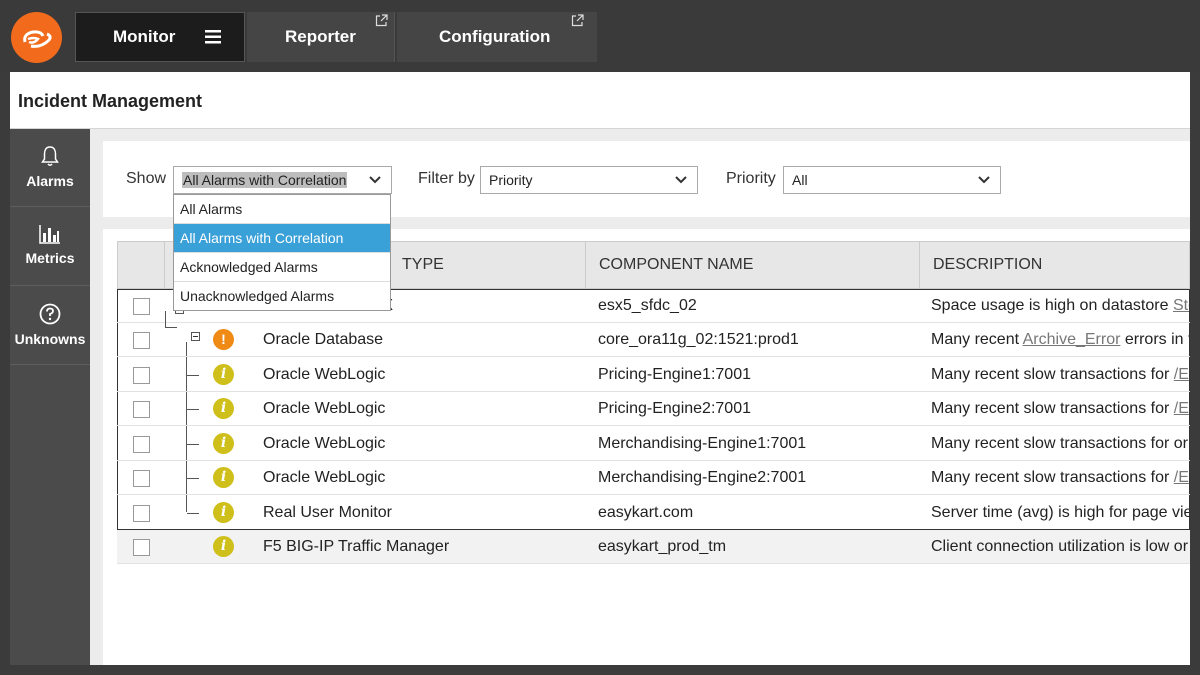 This screenshot has height=675, width=1200. I want to click on bell-icon, so click(50, 156).